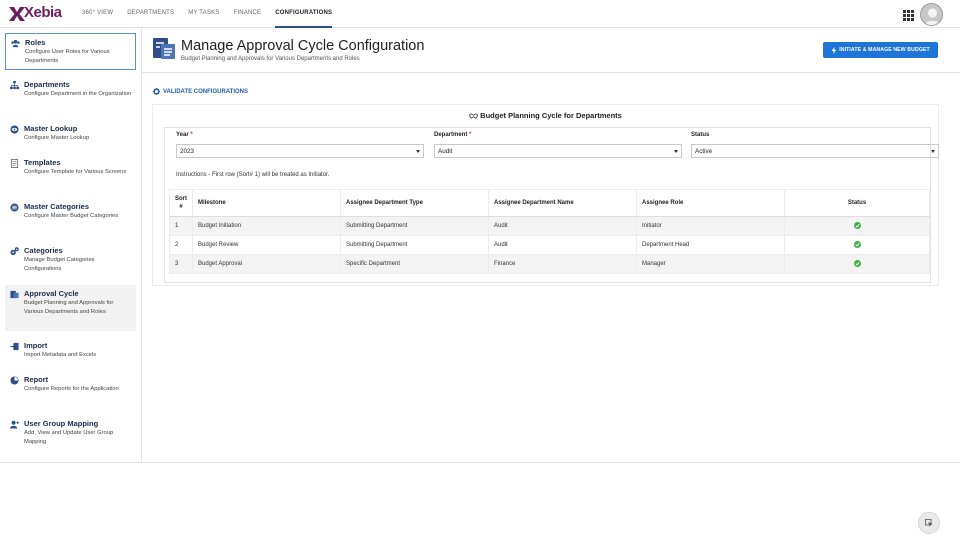 The height and width of the screenshot is (540, 960). What do you see at coordinates (181, 199) in the screenshot?
I see `col-sort-line1: Sort` at bounding box center [181, 199].